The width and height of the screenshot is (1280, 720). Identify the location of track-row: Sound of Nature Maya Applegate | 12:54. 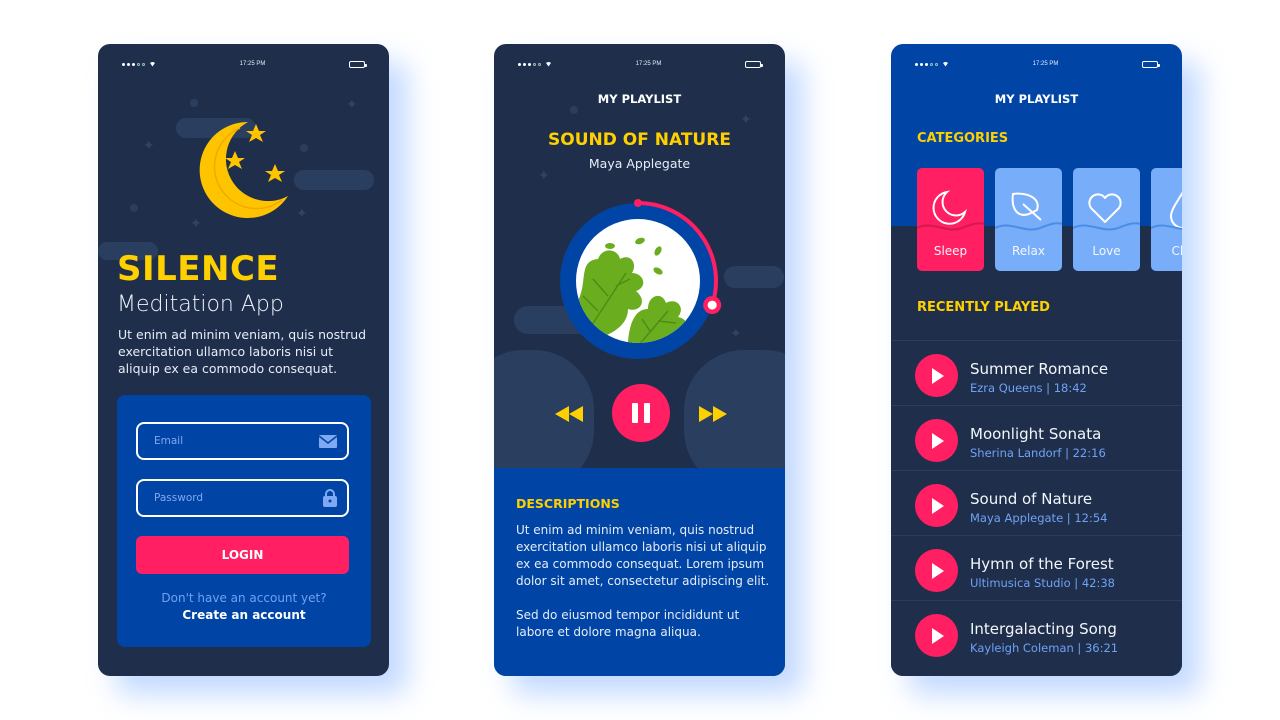
(1036, 502).